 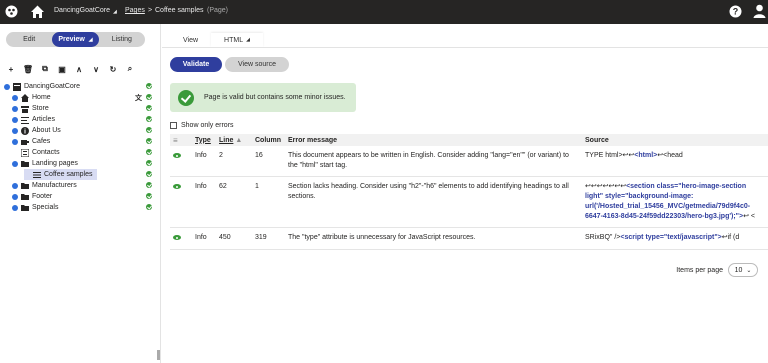 I want to click on column-error-header: Error message, so click(x=433, y=140).